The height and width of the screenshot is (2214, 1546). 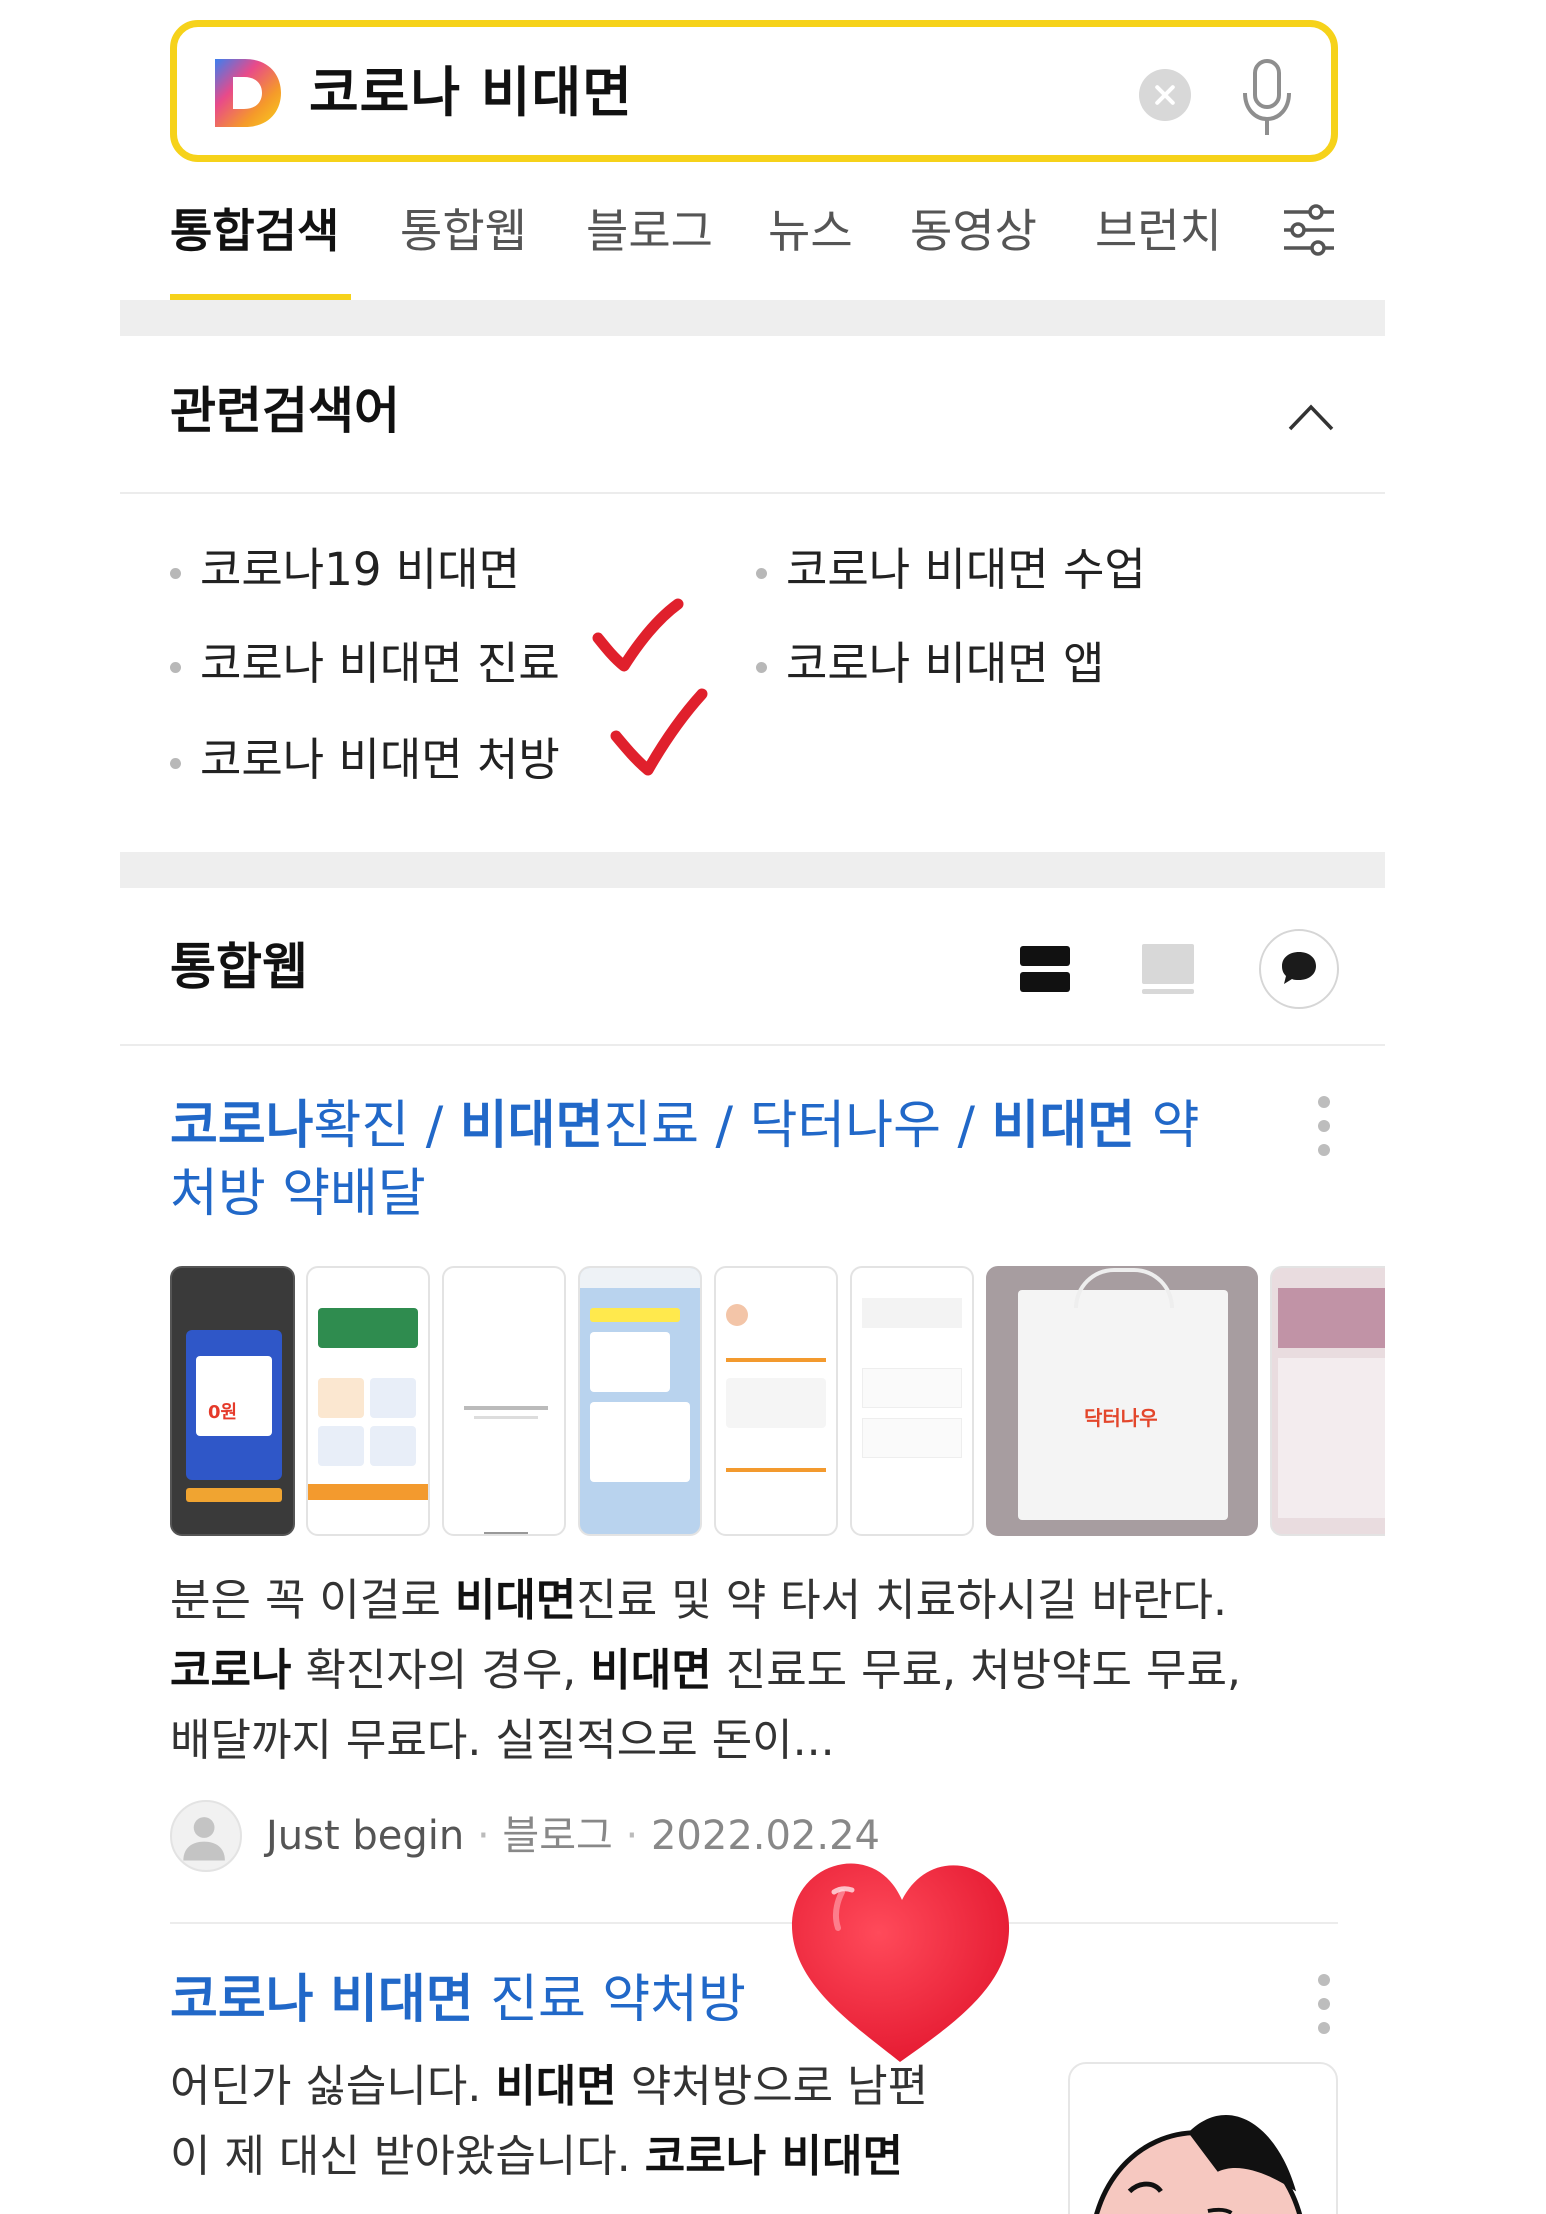 What do you see at coordinates (765, 1836) in the screenshot?
I see `post-date: 2022.02.24` at bounding box center [765, 1836].